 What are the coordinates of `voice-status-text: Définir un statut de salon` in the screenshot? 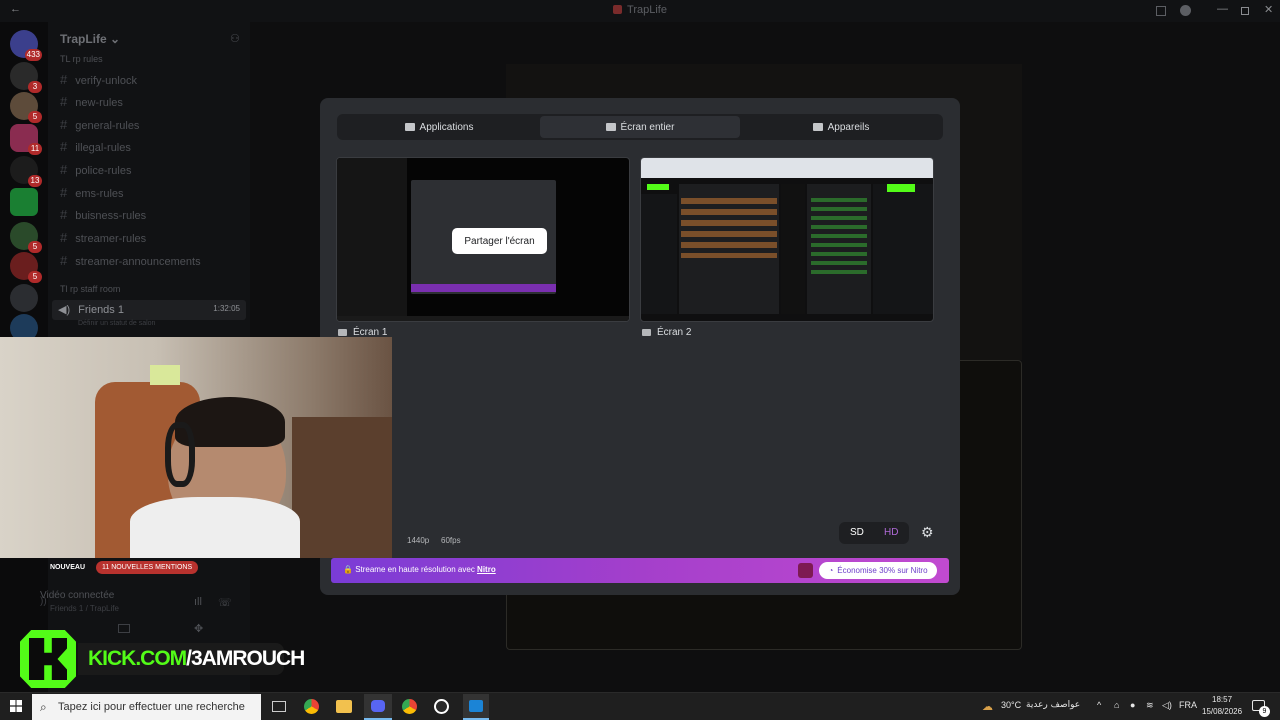 It's located at (116, 323).